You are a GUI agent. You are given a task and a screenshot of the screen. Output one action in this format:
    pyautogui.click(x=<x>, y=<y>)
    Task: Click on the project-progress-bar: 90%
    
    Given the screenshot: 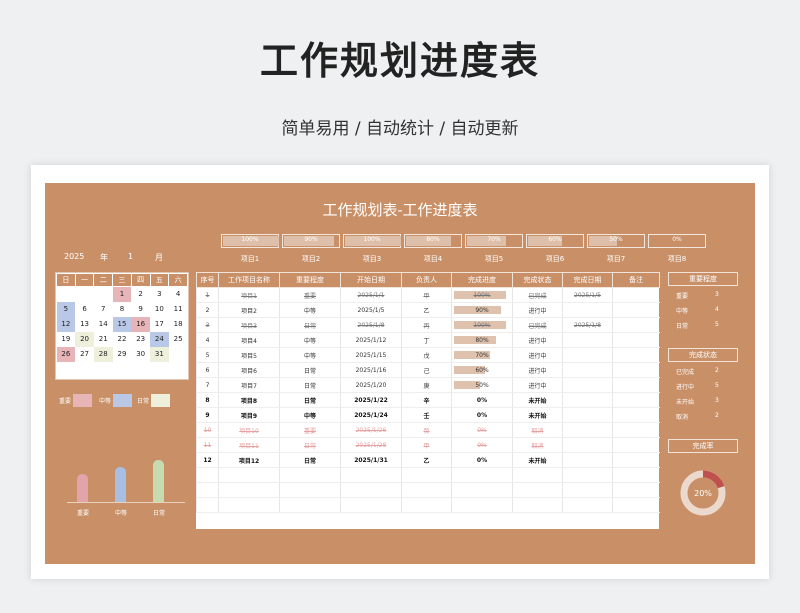 What is the action you would take?
    pyautogui.click(x=311, y=241)
    